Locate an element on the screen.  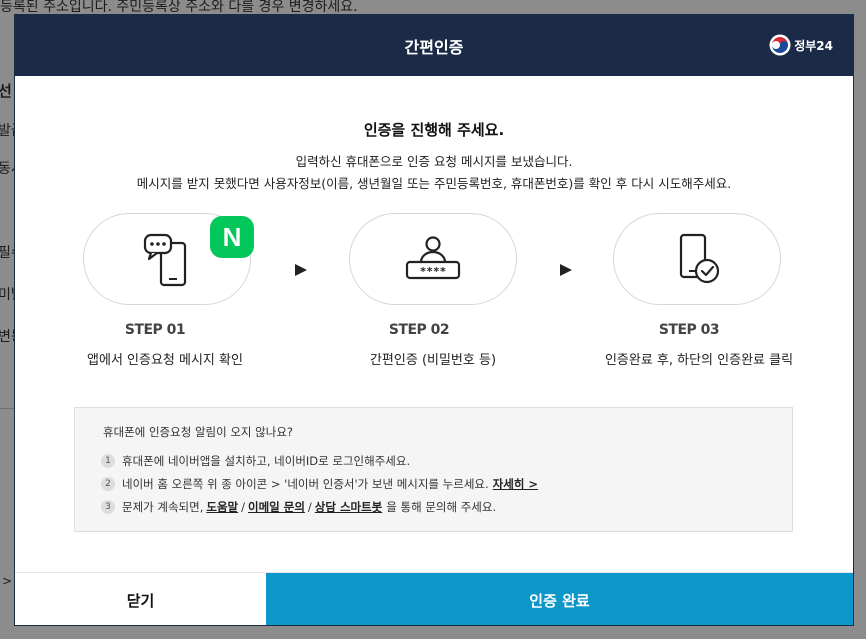
step-2-oval: **** is located at coordinates (433, 259).